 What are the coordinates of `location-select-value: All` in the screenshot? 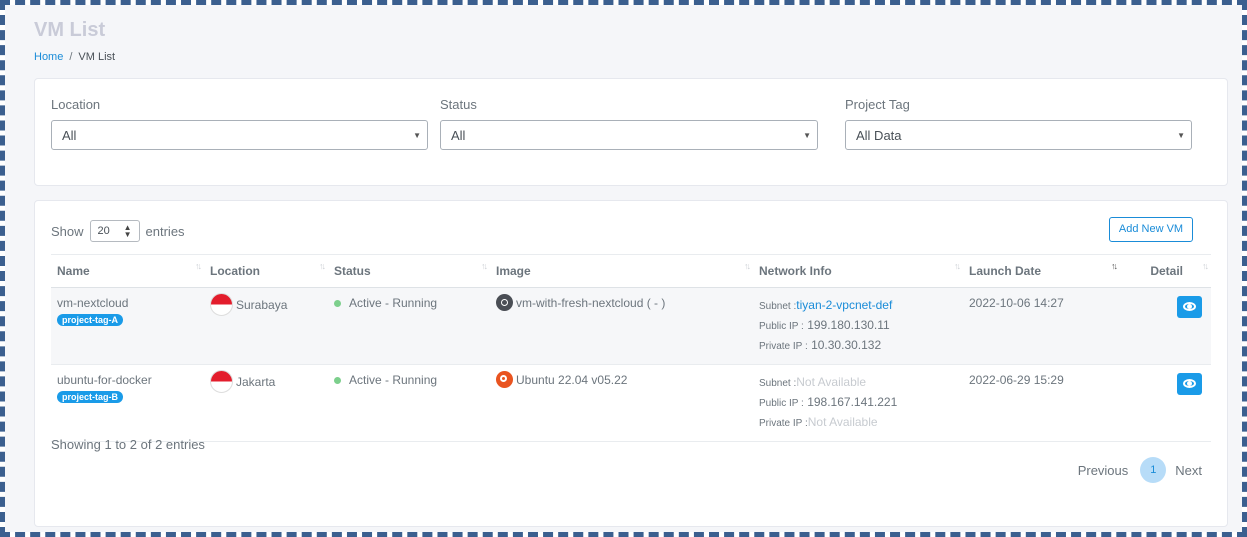 It's located at (69, 135).